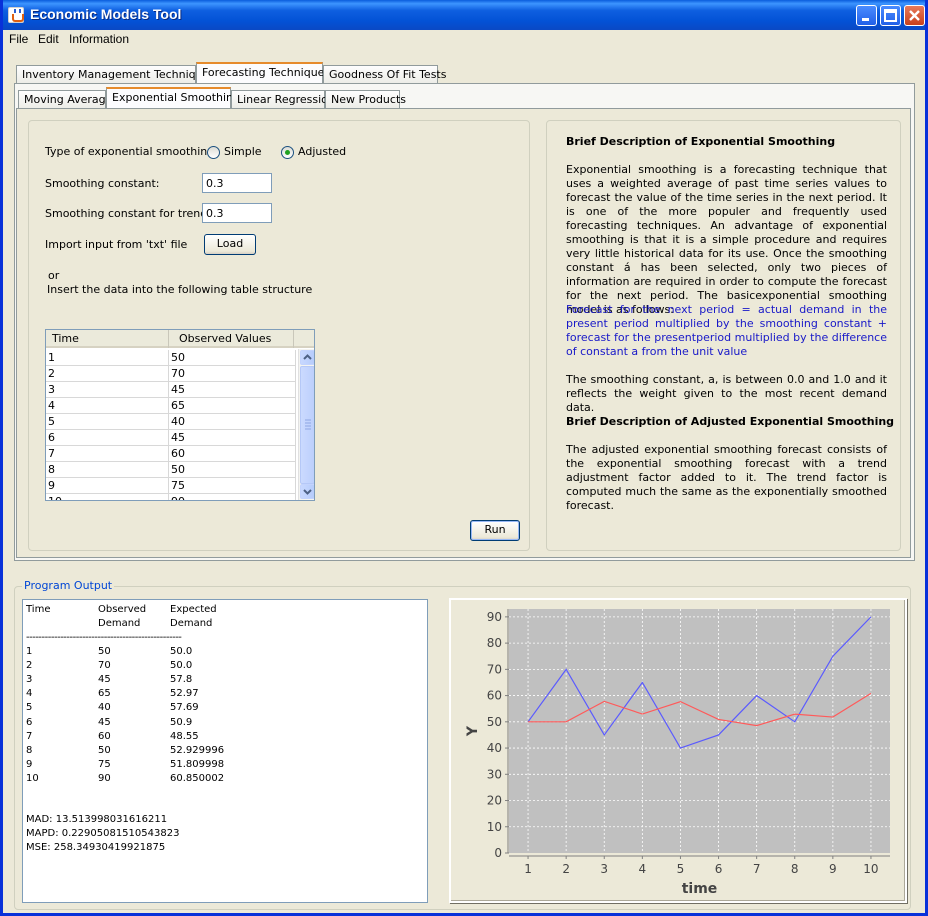 The width and height of the screenshot is (928, 916). What do you see at coordinates (173, 97) in the screenshot?
I see `tab-exponential-smoothing: Exponential Smoothing` at bounding box center [173, 97].